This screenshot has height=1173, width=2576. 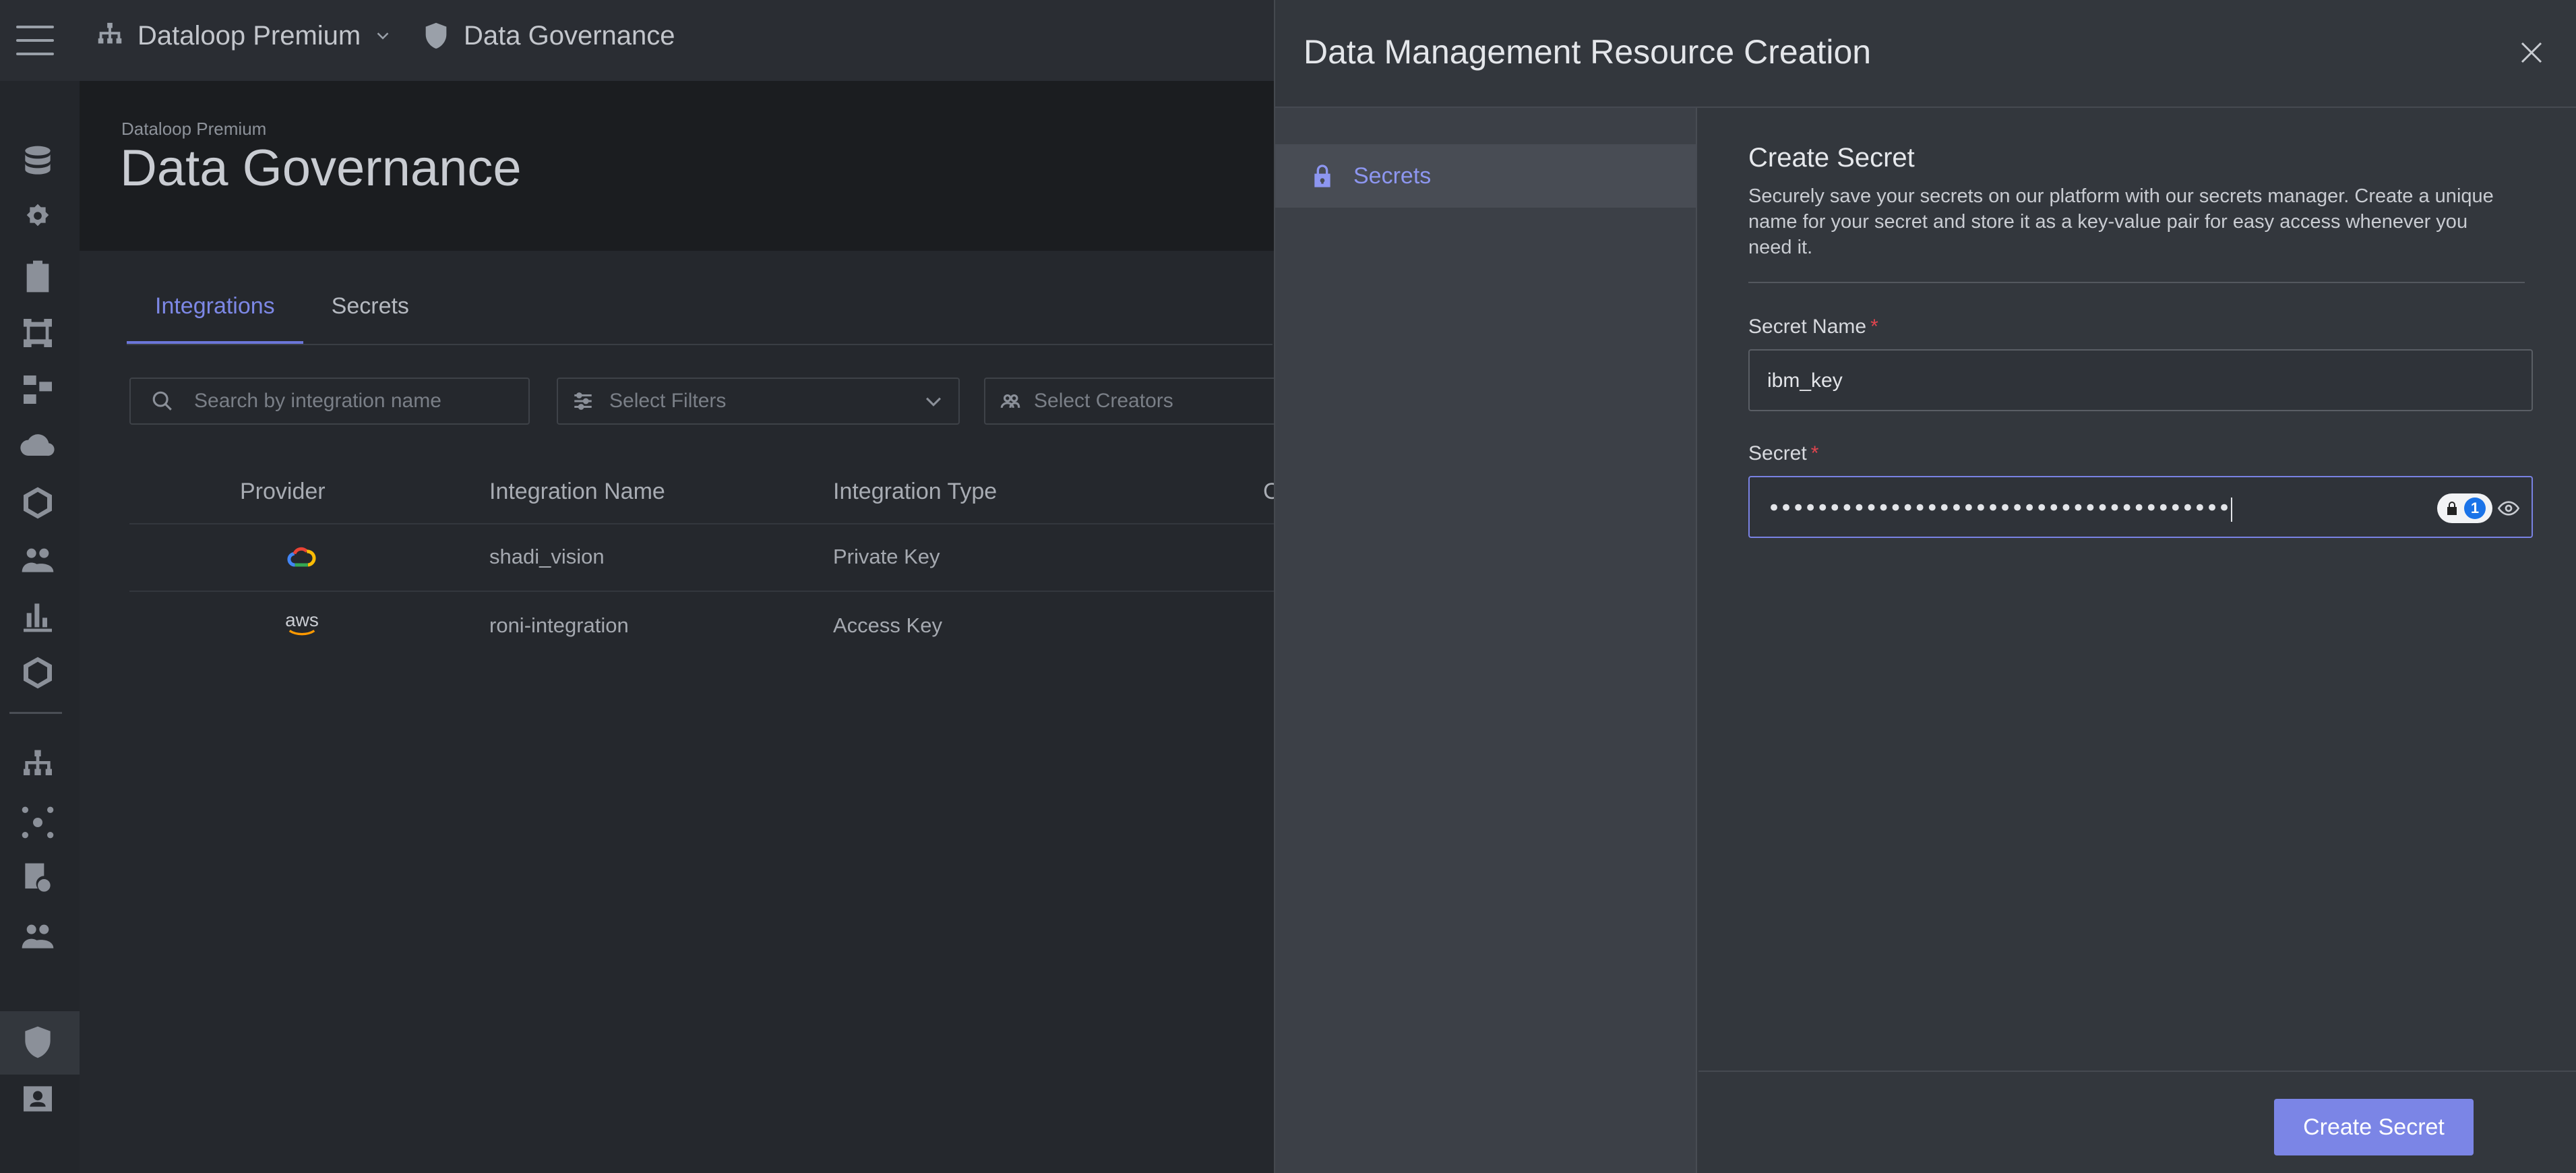 I want to click on aws-logo-text: aws, so click(x=302, y=619).